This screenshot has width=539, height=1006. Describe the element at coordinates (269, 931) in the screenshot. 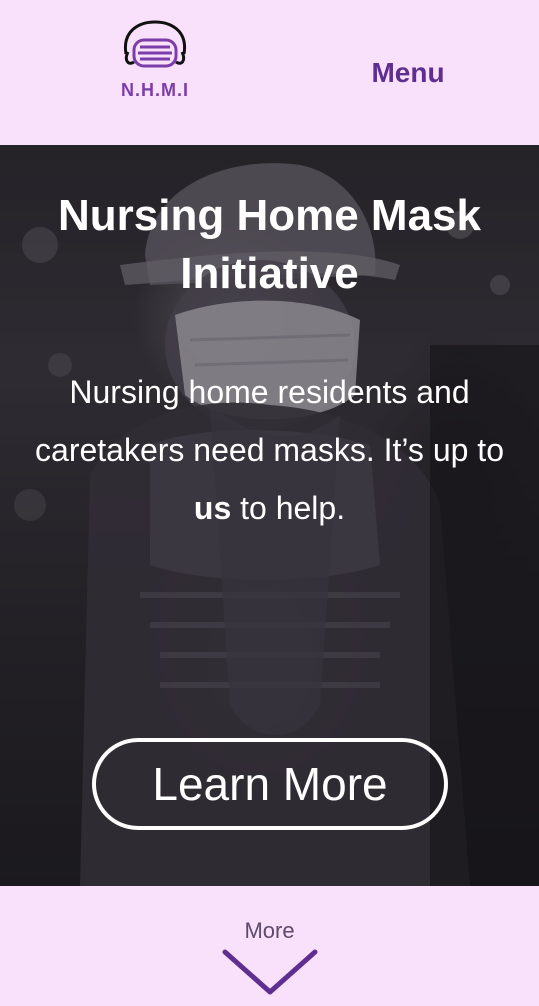

I see `more-label: More` at that location.